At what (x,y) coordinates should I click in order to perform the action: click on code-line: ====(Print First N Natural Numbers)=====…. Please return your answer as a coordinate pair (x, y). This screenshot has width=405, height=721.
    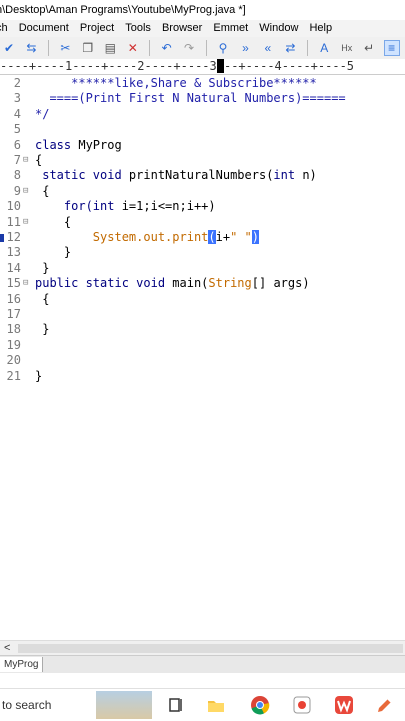
    Looking at the image, I should click on (190, 98).